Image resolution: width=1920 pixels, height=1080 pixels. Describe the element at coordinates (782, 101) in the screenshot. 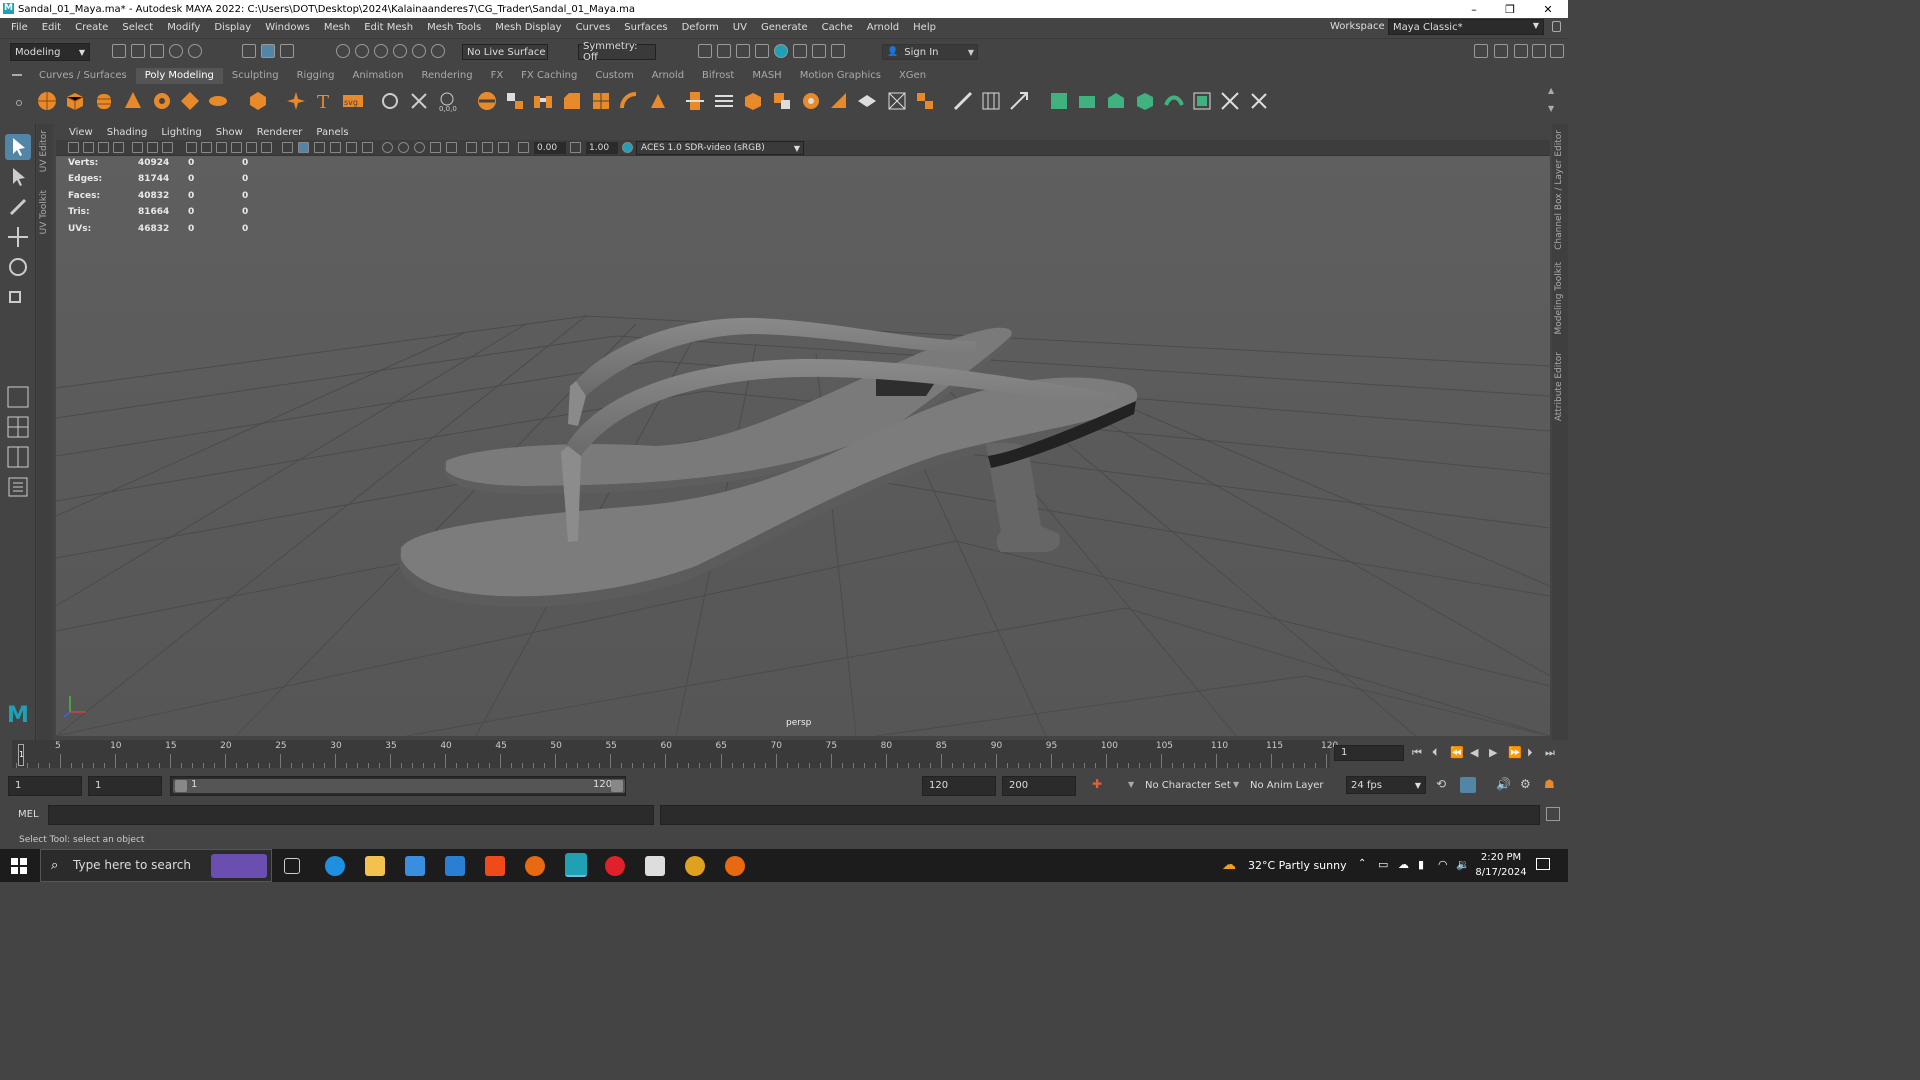

I see `quad-draw-icon` at that location.